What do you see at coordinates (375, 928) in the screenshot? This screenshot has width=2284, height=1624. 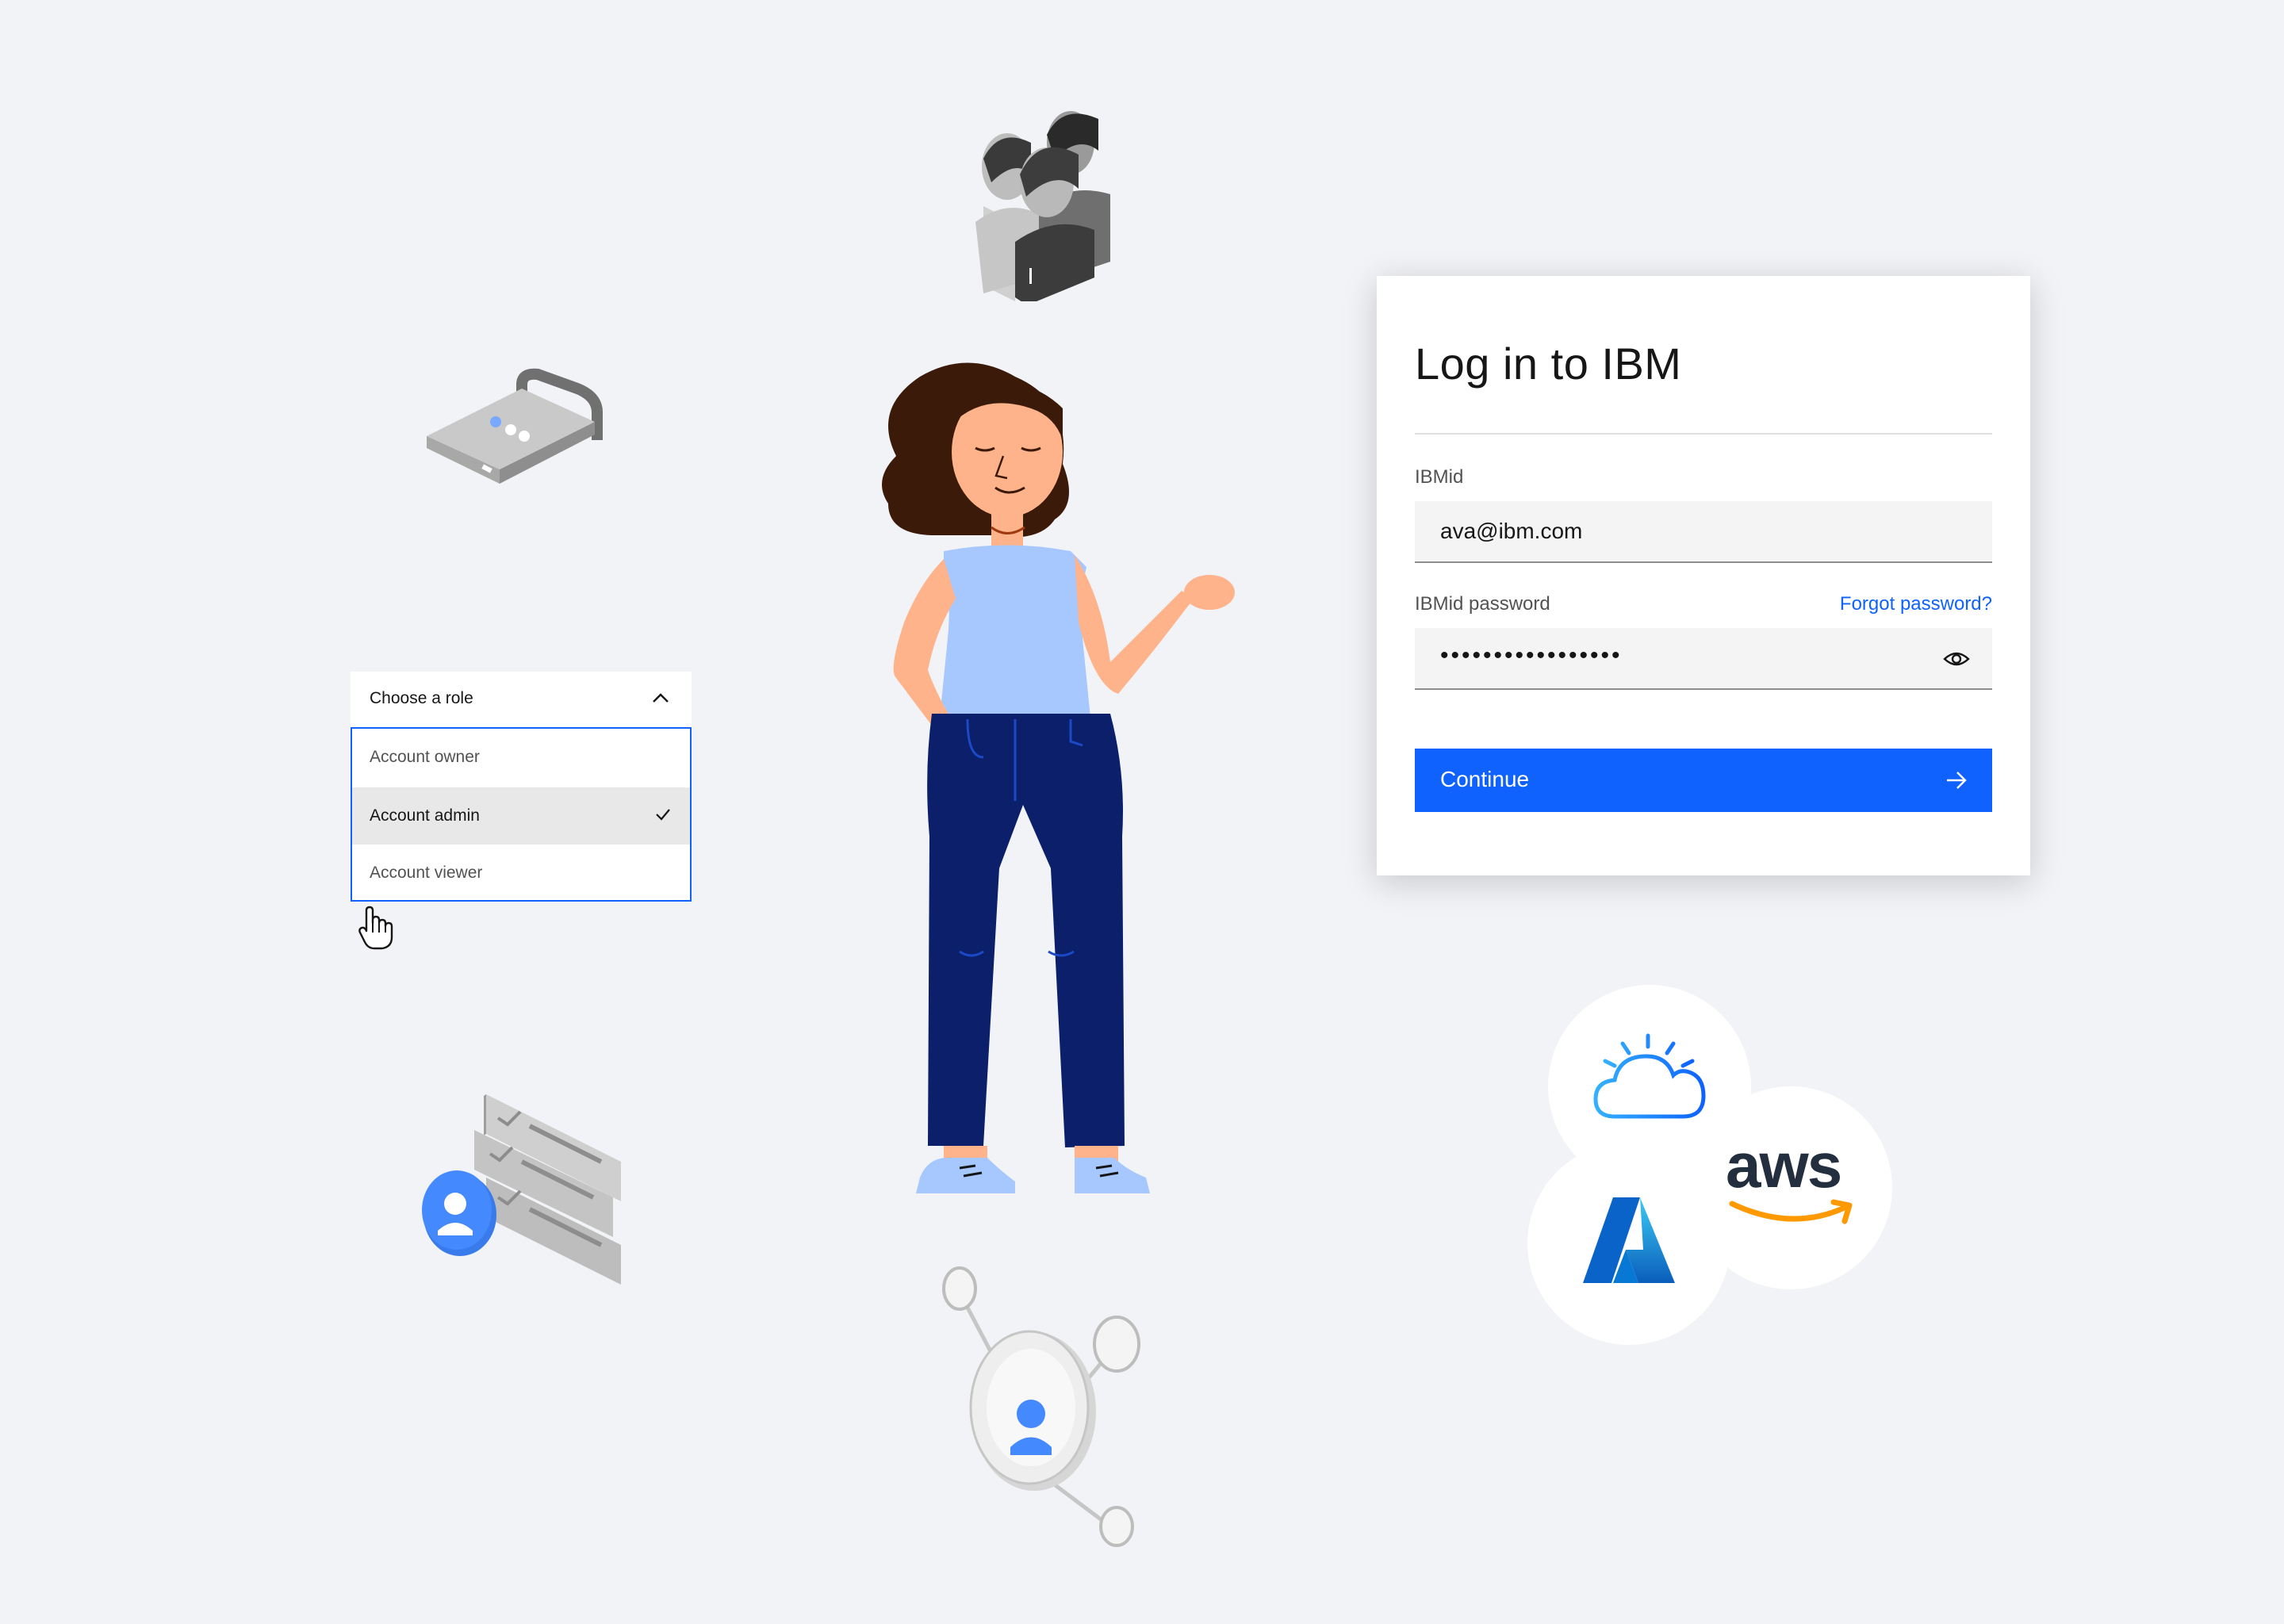 I see `hand-cursor-icon` at bounding box center [375, 928].